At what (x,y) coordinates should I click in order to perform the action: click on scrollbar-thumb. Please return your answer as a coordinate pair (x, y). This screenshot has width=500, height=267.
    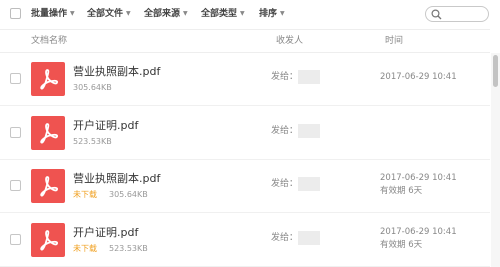
    Looking at the image, I should click on (495, 71).